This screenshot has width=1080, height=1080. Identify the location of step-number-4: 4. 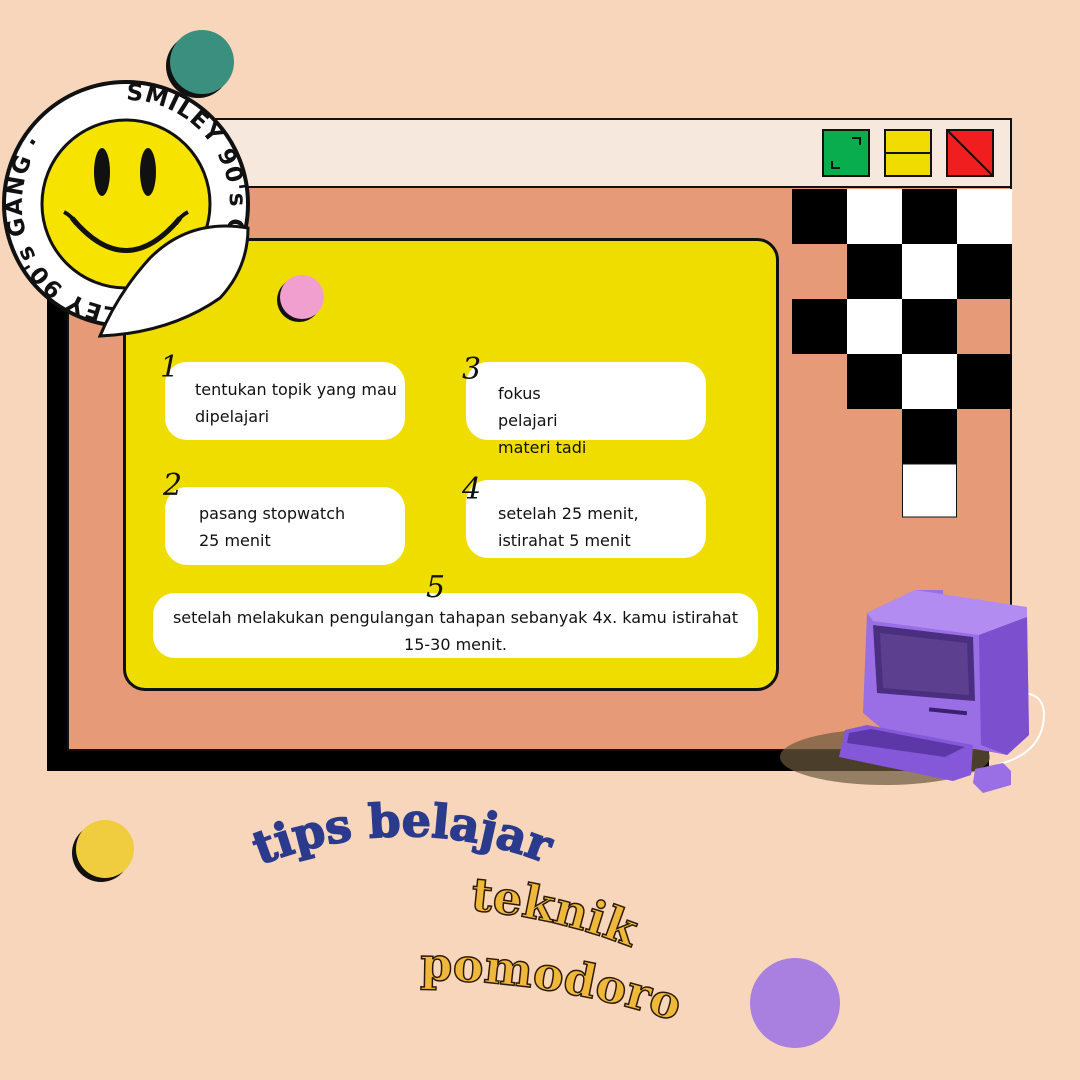
(472, 489).